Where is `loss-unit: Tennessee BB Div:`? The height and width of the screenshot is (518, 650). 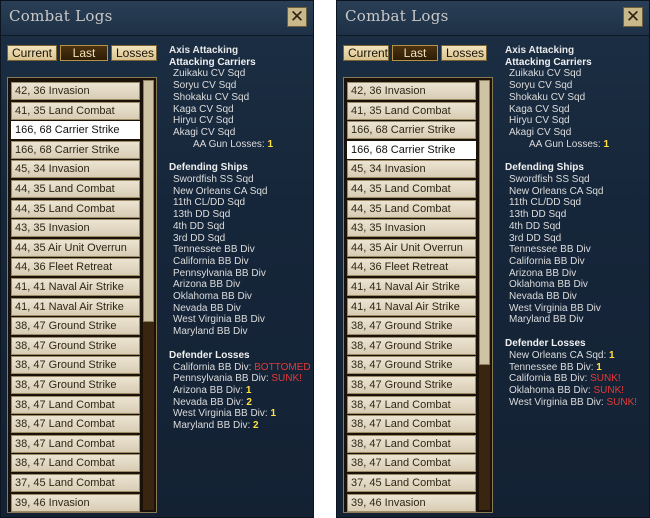 loss-unit: Tennessee BB Div: is located at coordinates (551, 367).